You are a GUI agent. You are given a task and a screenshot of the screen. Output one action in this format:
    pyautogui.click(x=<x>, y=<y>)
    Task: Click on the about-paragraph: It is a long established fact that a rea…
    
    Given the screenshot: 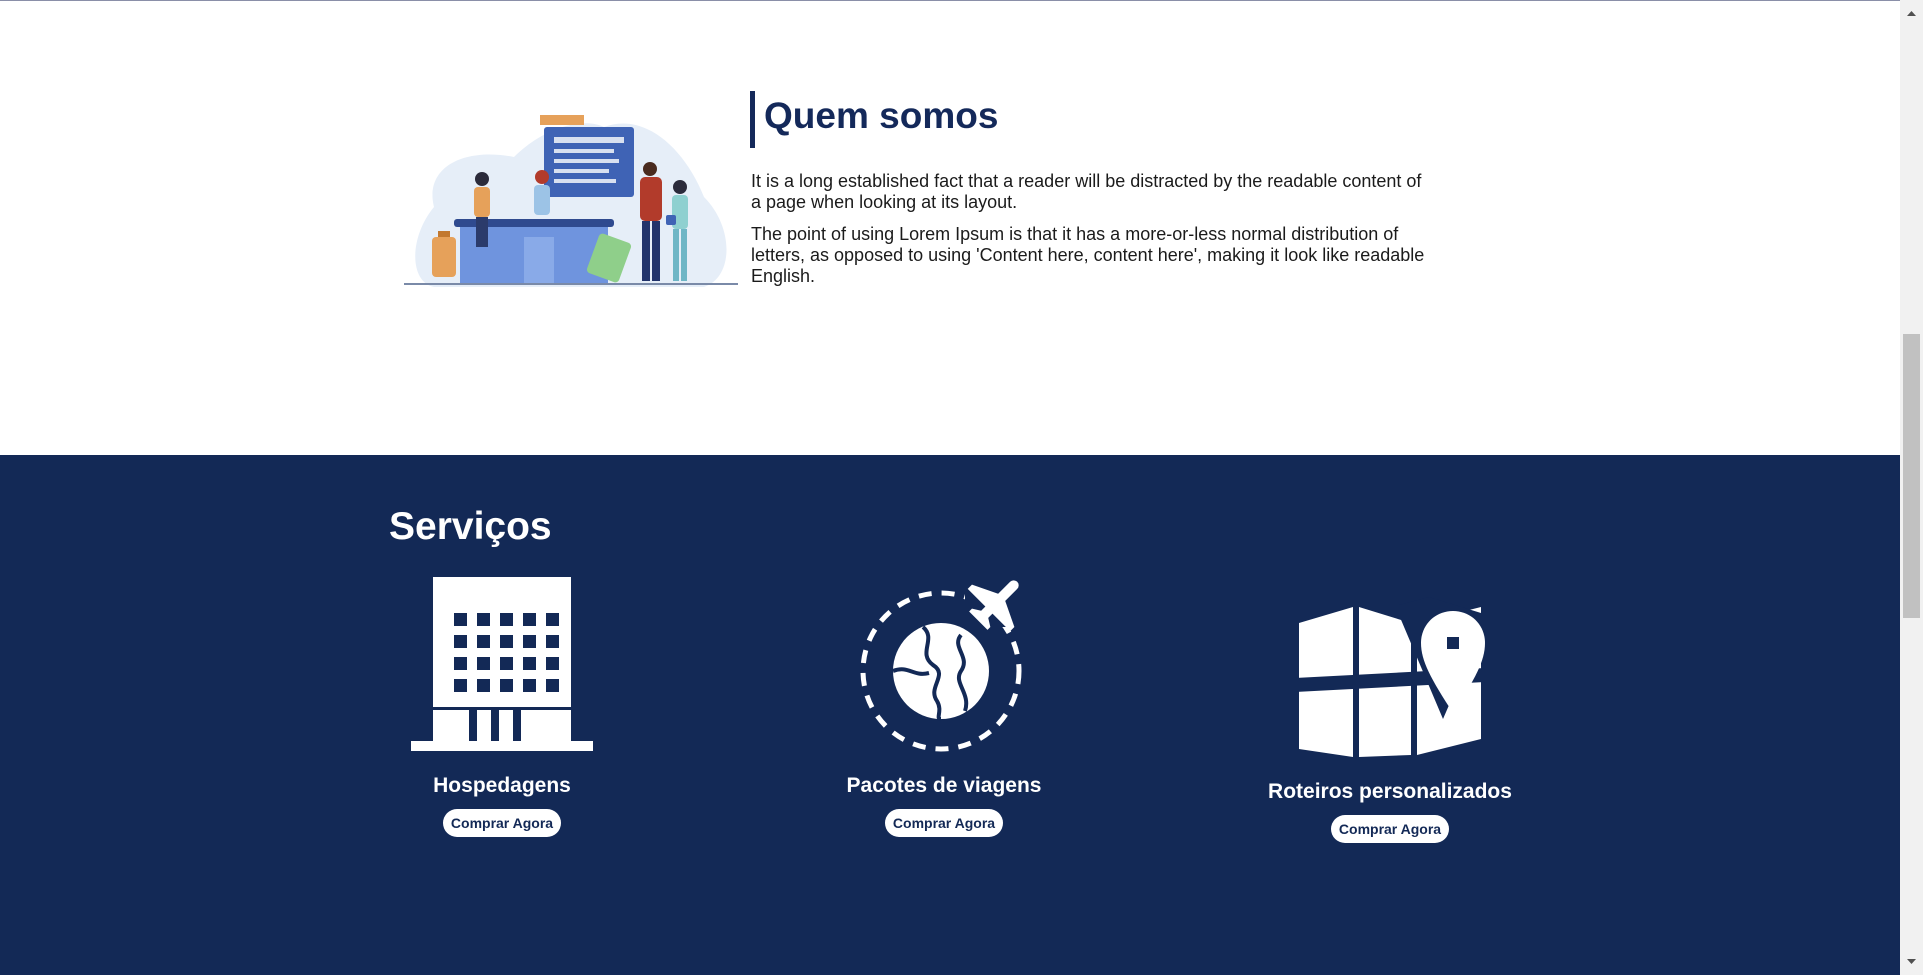 What is the action you would take?
    pyautogui.click(x=1086, y=191)
    